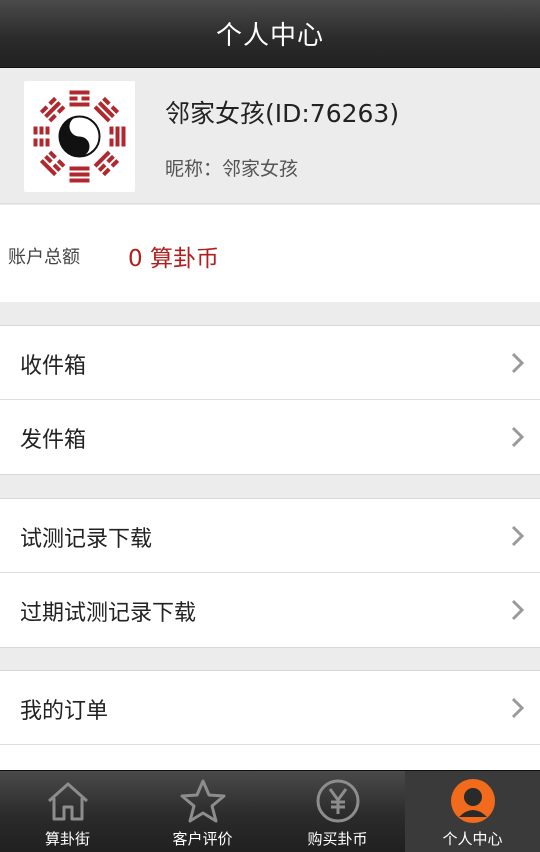  Describe the element at coordinates (173, 259) in the screenshot. I see `account-amount: 0 算卦币` at that location.